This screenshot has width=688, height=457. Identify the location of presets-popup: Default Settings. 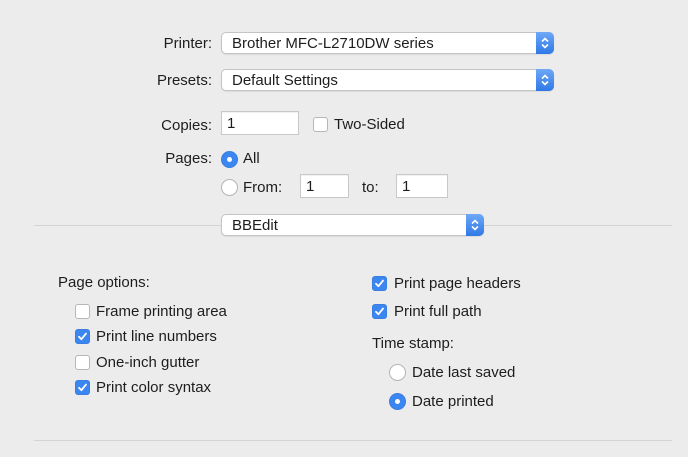
(387, 80).